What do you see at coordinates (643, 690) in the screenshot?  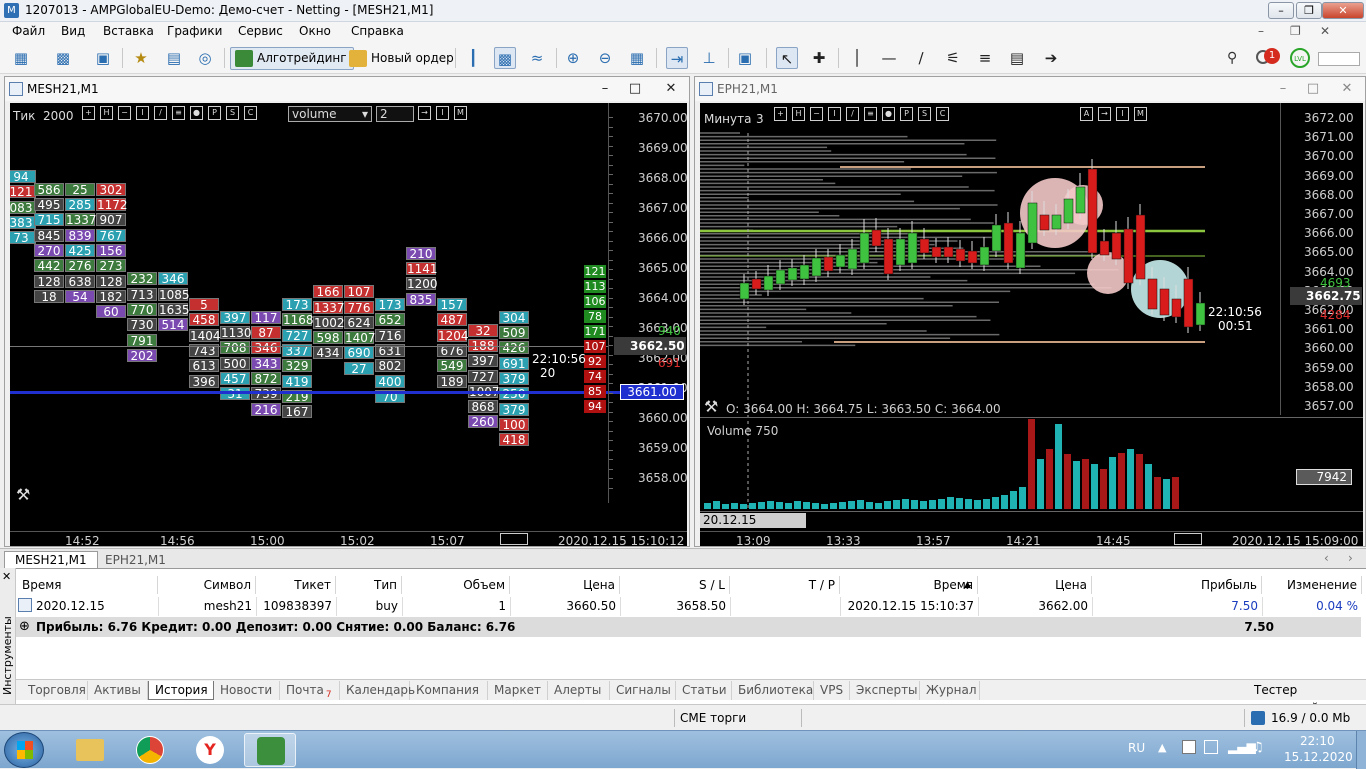 I see `toolbox-tab: Сигналы` at bounding box center [643, 690].